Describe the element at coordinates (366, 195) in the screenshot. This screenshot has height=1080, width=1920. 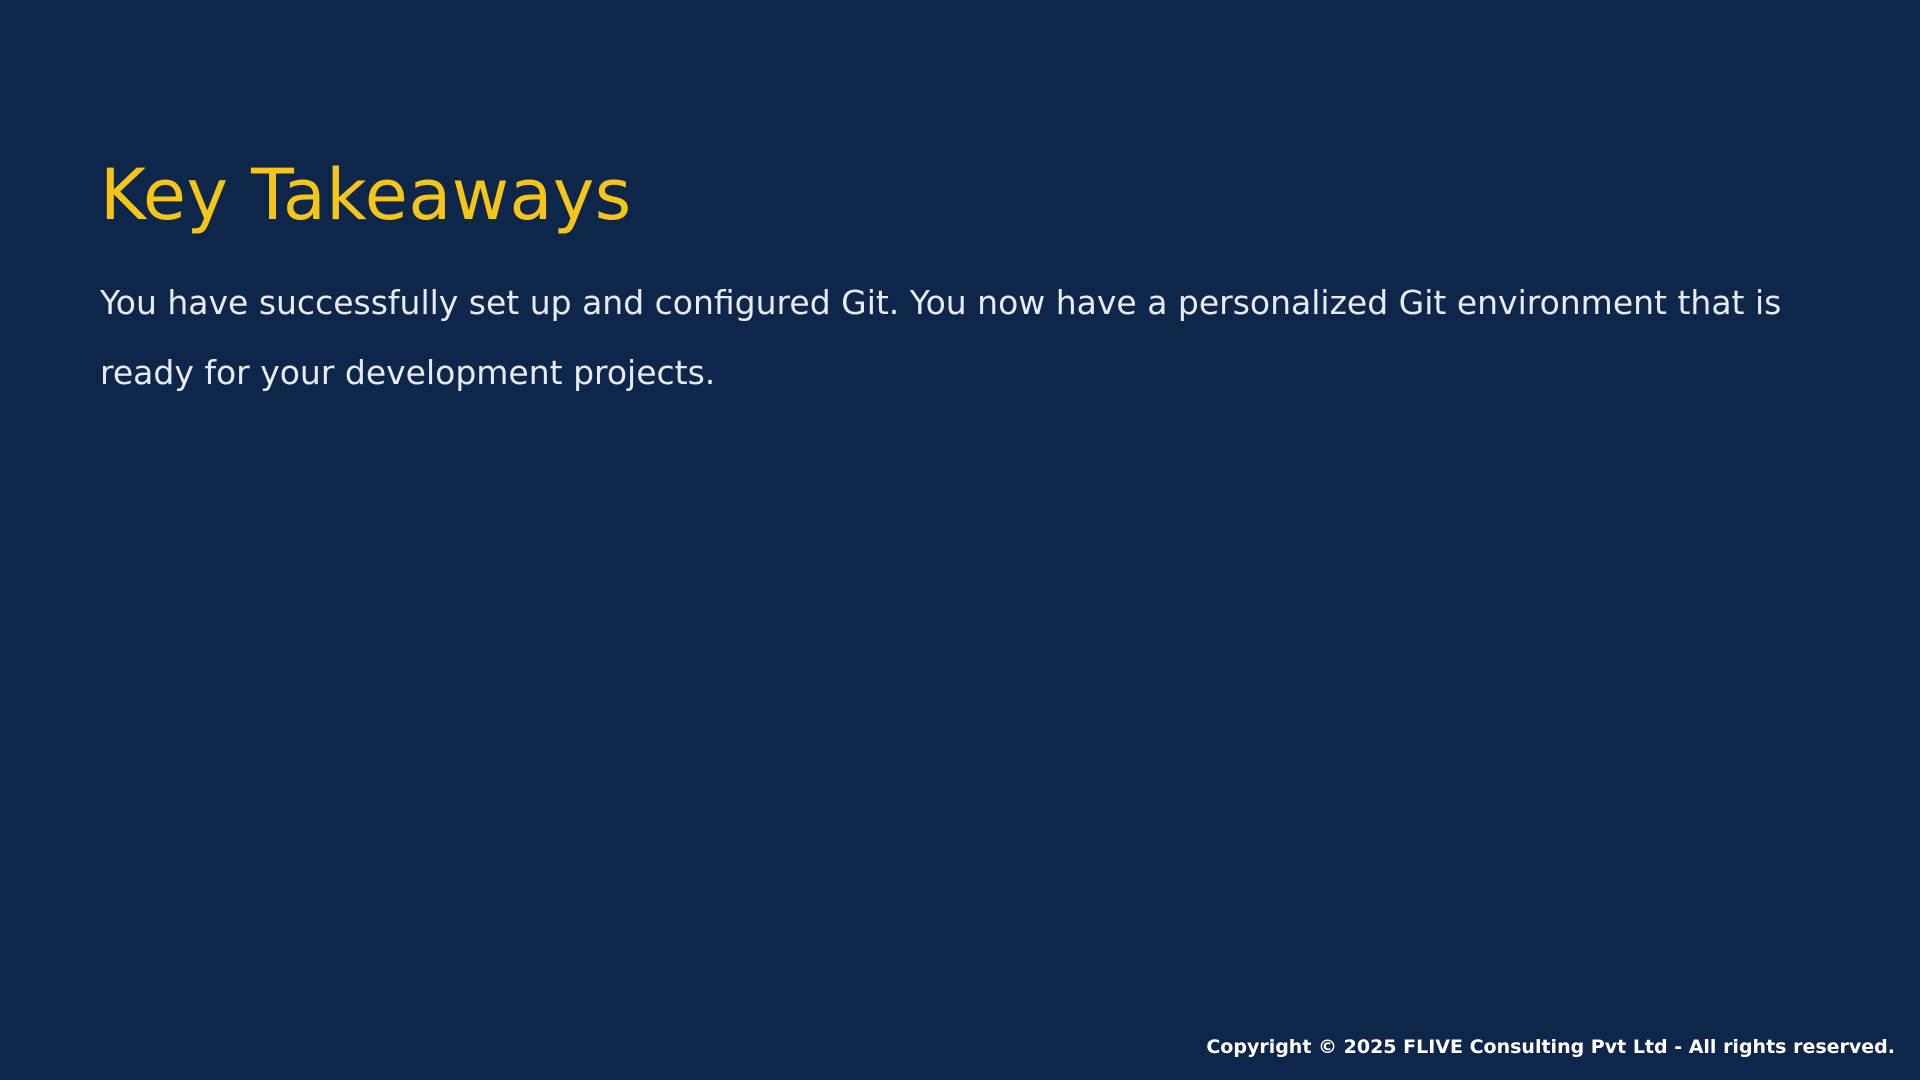
I see `slide-title: Key Takeaways` at that location.